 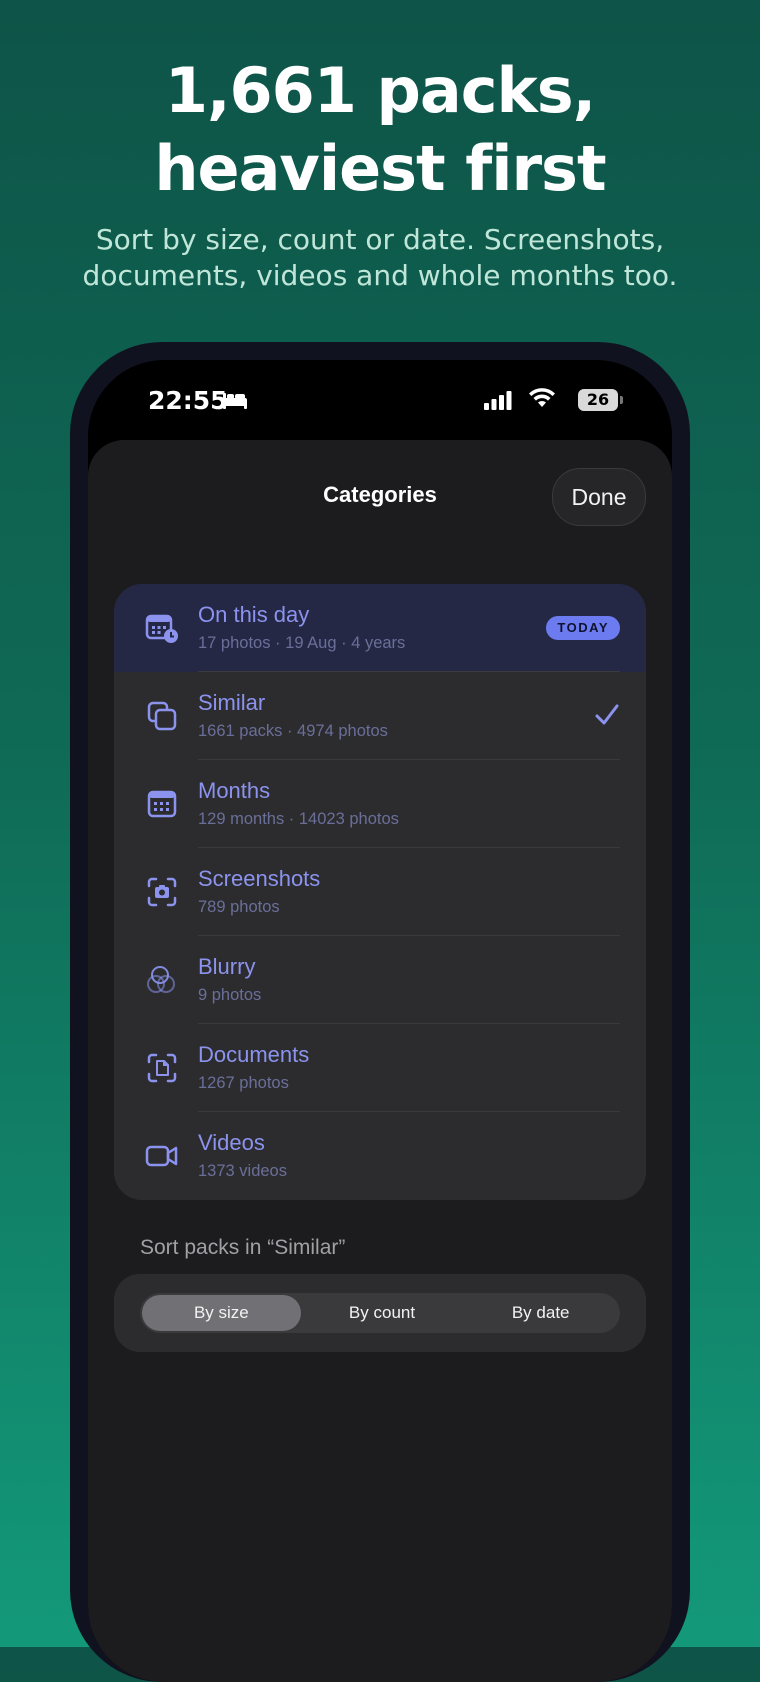 What do you see at coordinates (600, 400) in the screenshot?
I see `battery-icon: 26` at bounding box center [600, 400].